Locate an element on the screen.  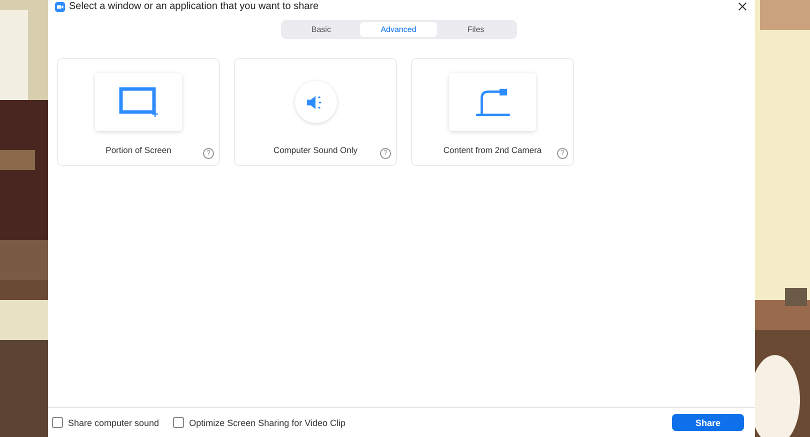
checkbox-label: Share computer sound is located at coordinates (114, 423).